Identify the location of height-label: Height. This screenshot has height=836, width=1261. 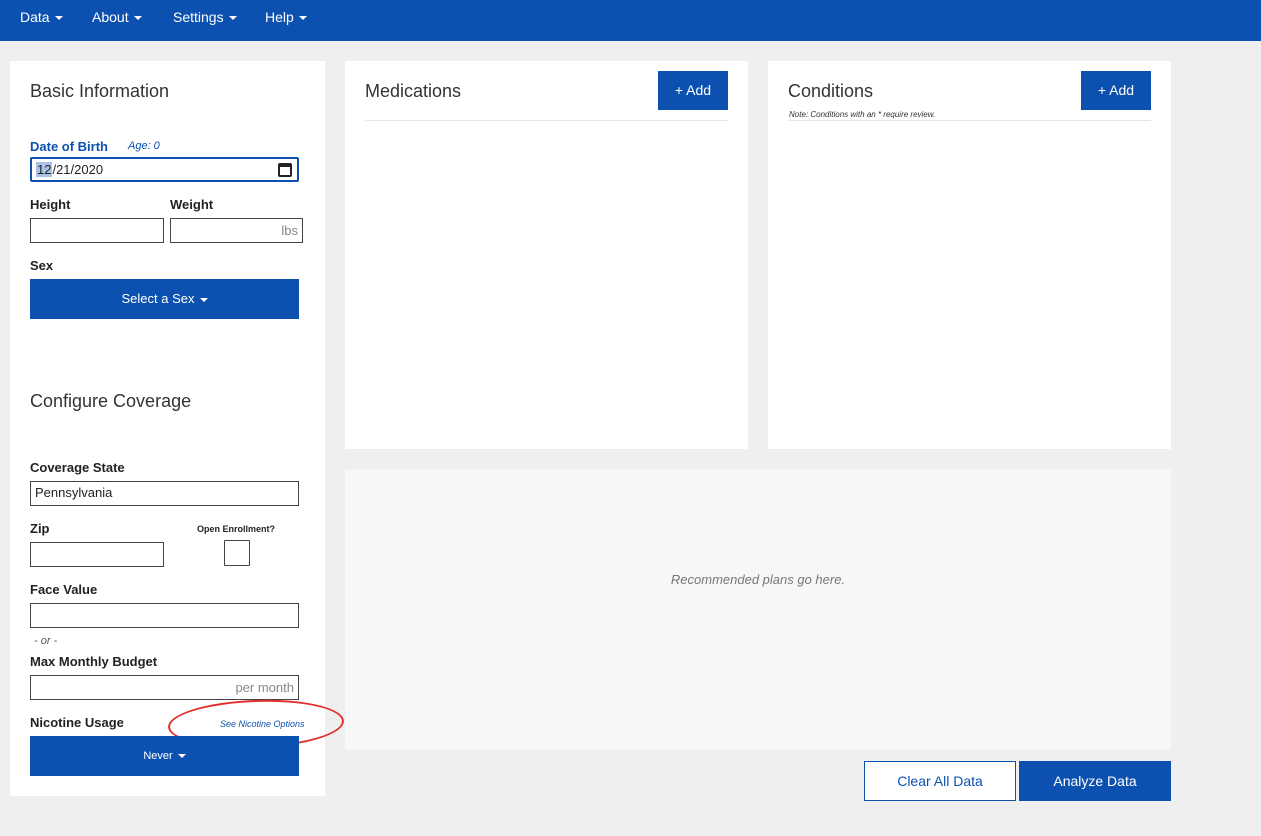
(50, 204).